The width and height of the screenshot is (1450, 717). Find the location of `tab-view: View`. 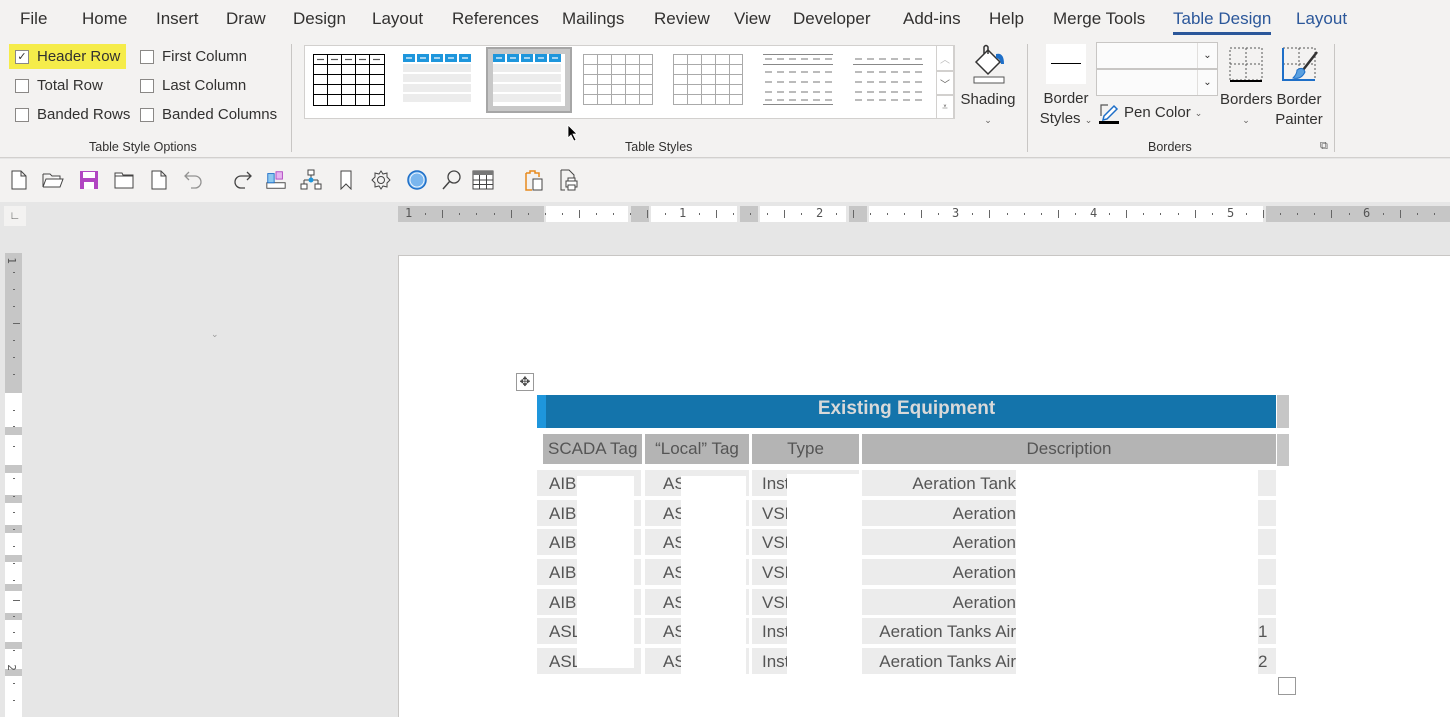

tab-view: View is located at coordinates (752, 19).